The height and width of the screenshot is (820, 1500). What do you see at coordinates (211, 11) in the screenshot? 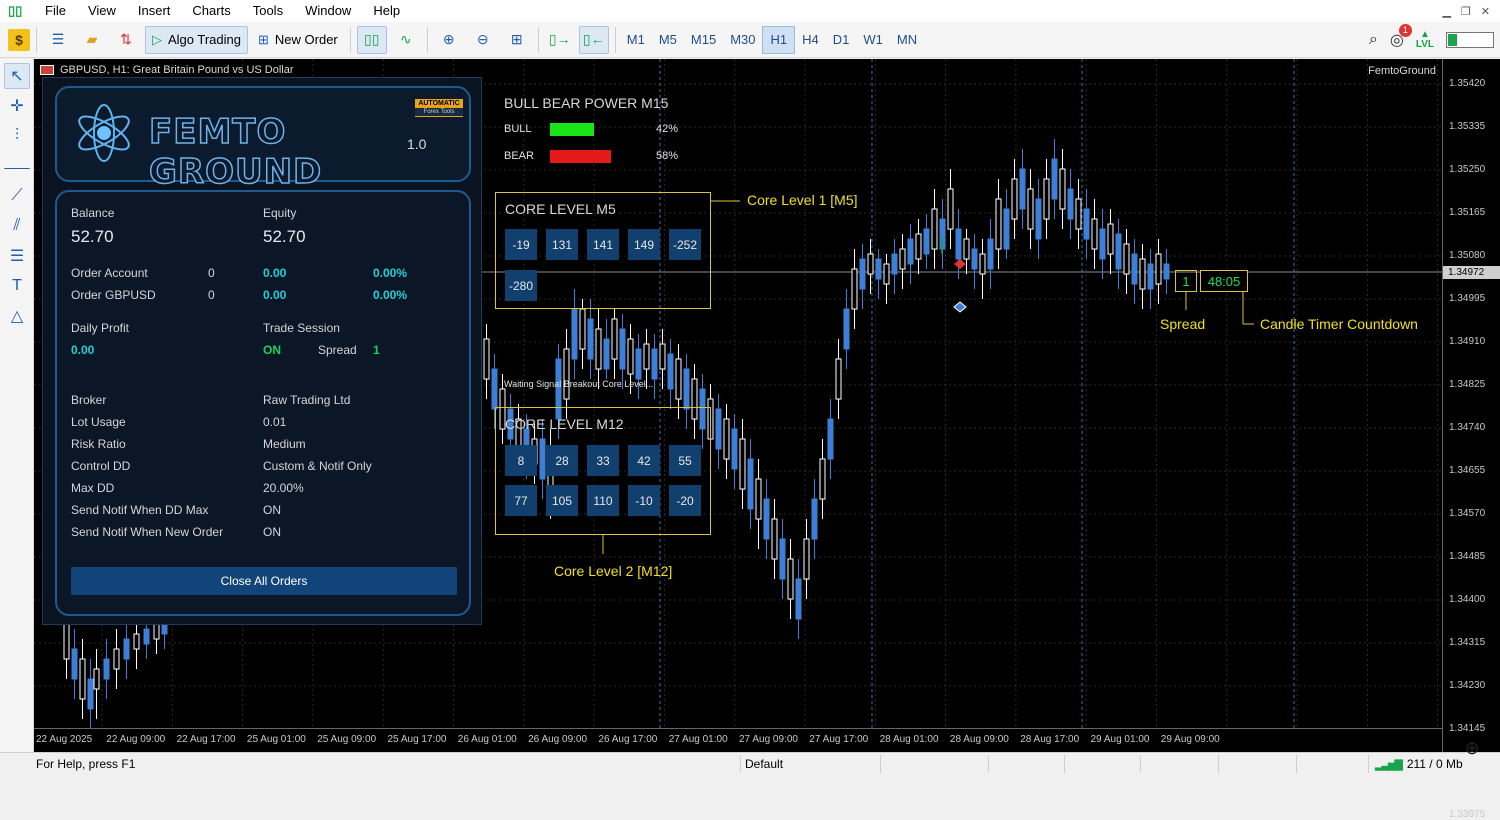
I see `menu-charts: Charts` at bounding box center [211, 11].